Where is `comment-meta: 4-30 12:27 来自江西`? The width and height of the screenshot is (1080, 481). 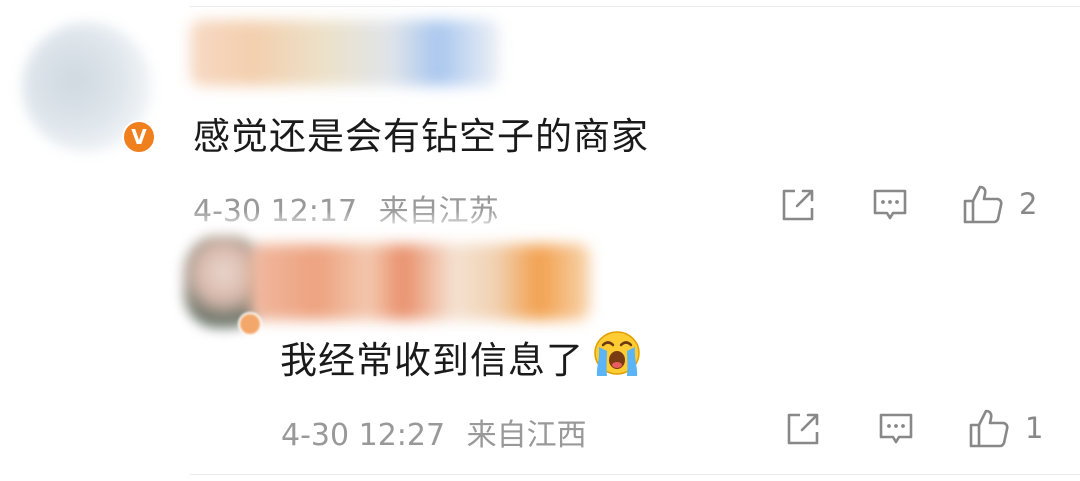
comment-meta: 4-30 12:27 来自江西 is located at coordinates (434, 432).